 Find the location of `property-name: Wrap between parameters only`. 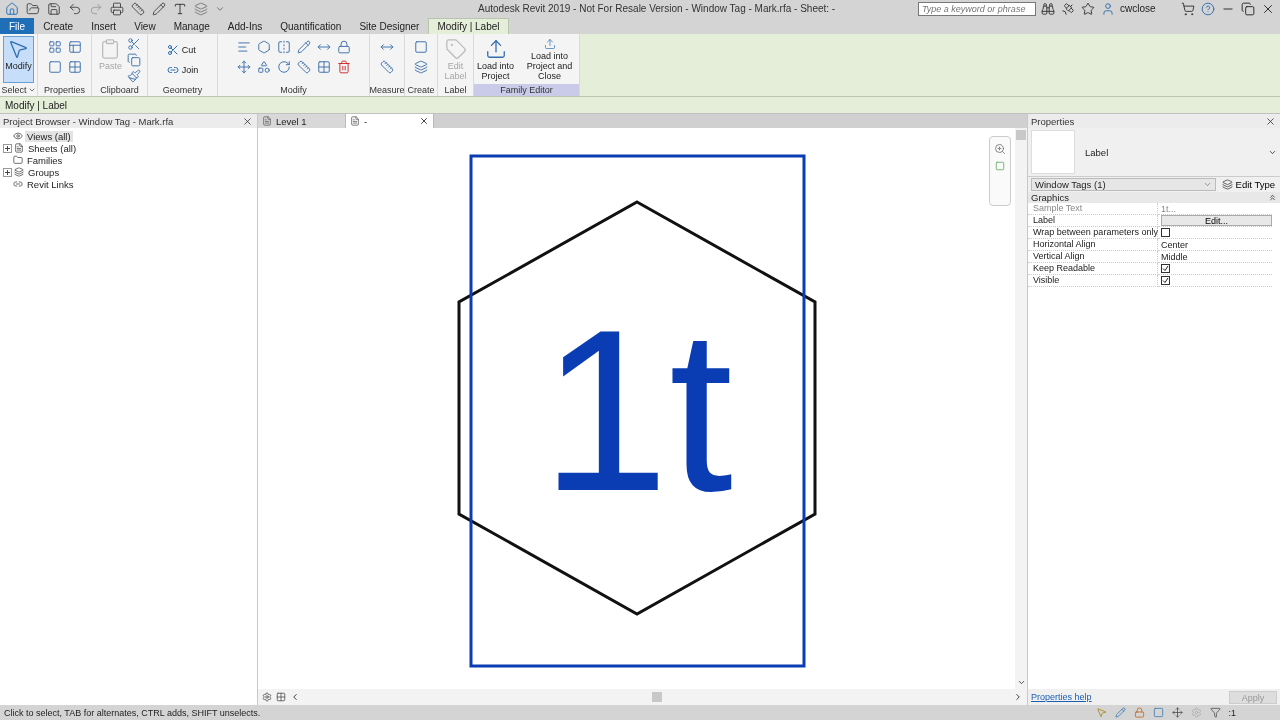

property-name: Wrap between parameters only is located at coordinates (1093, 233).